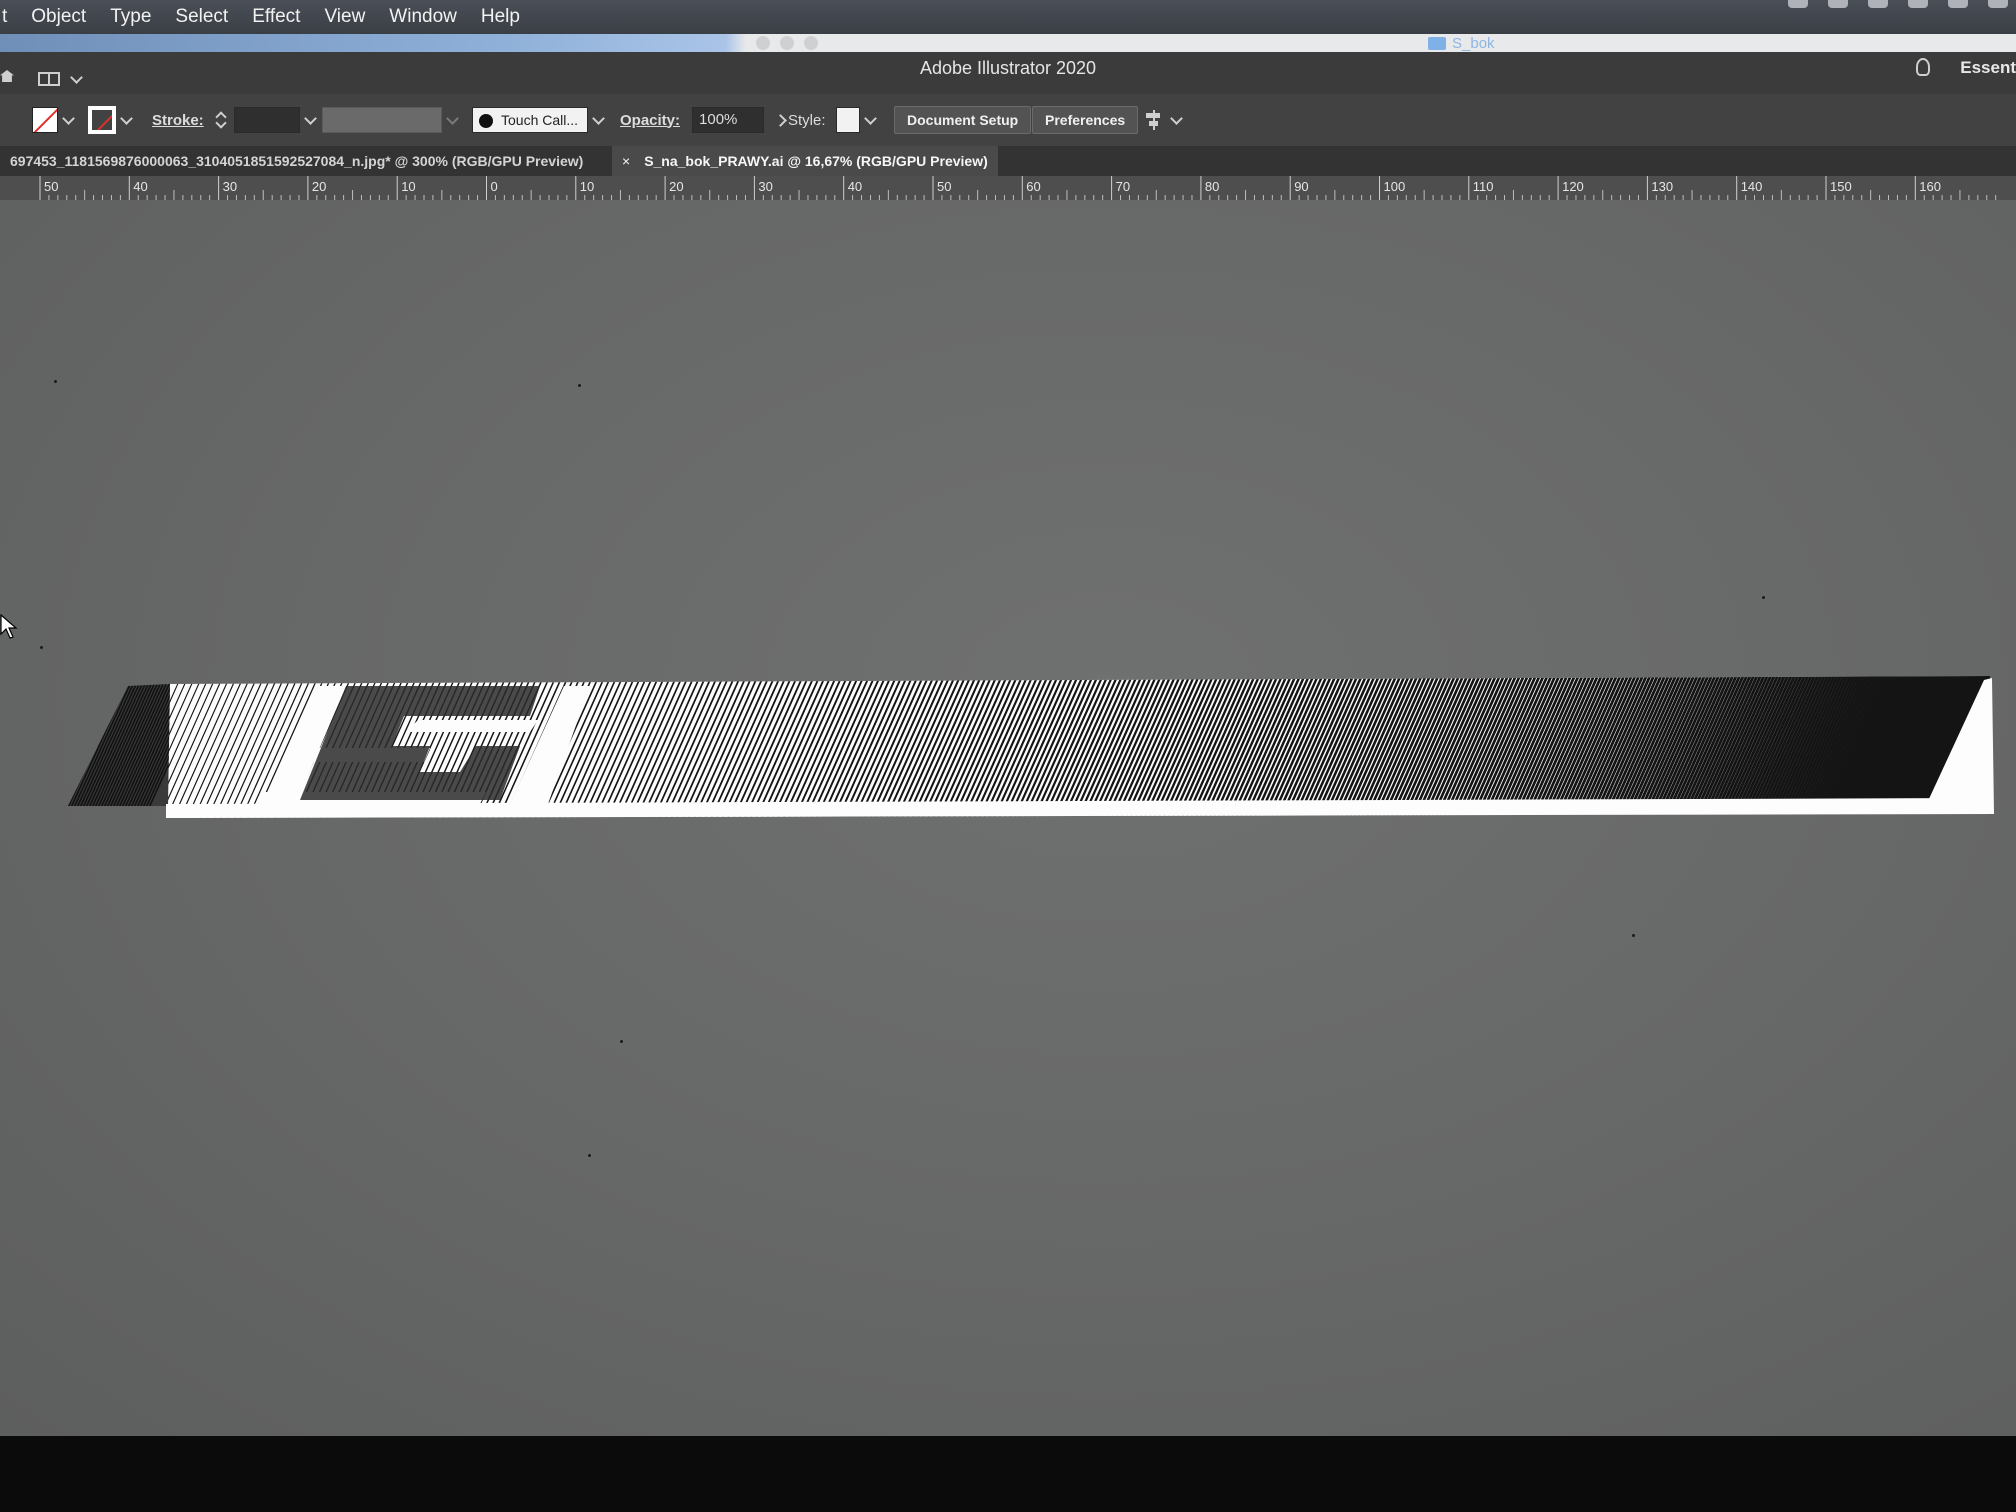  I want to click on folder-icon, so click(1437, 43).